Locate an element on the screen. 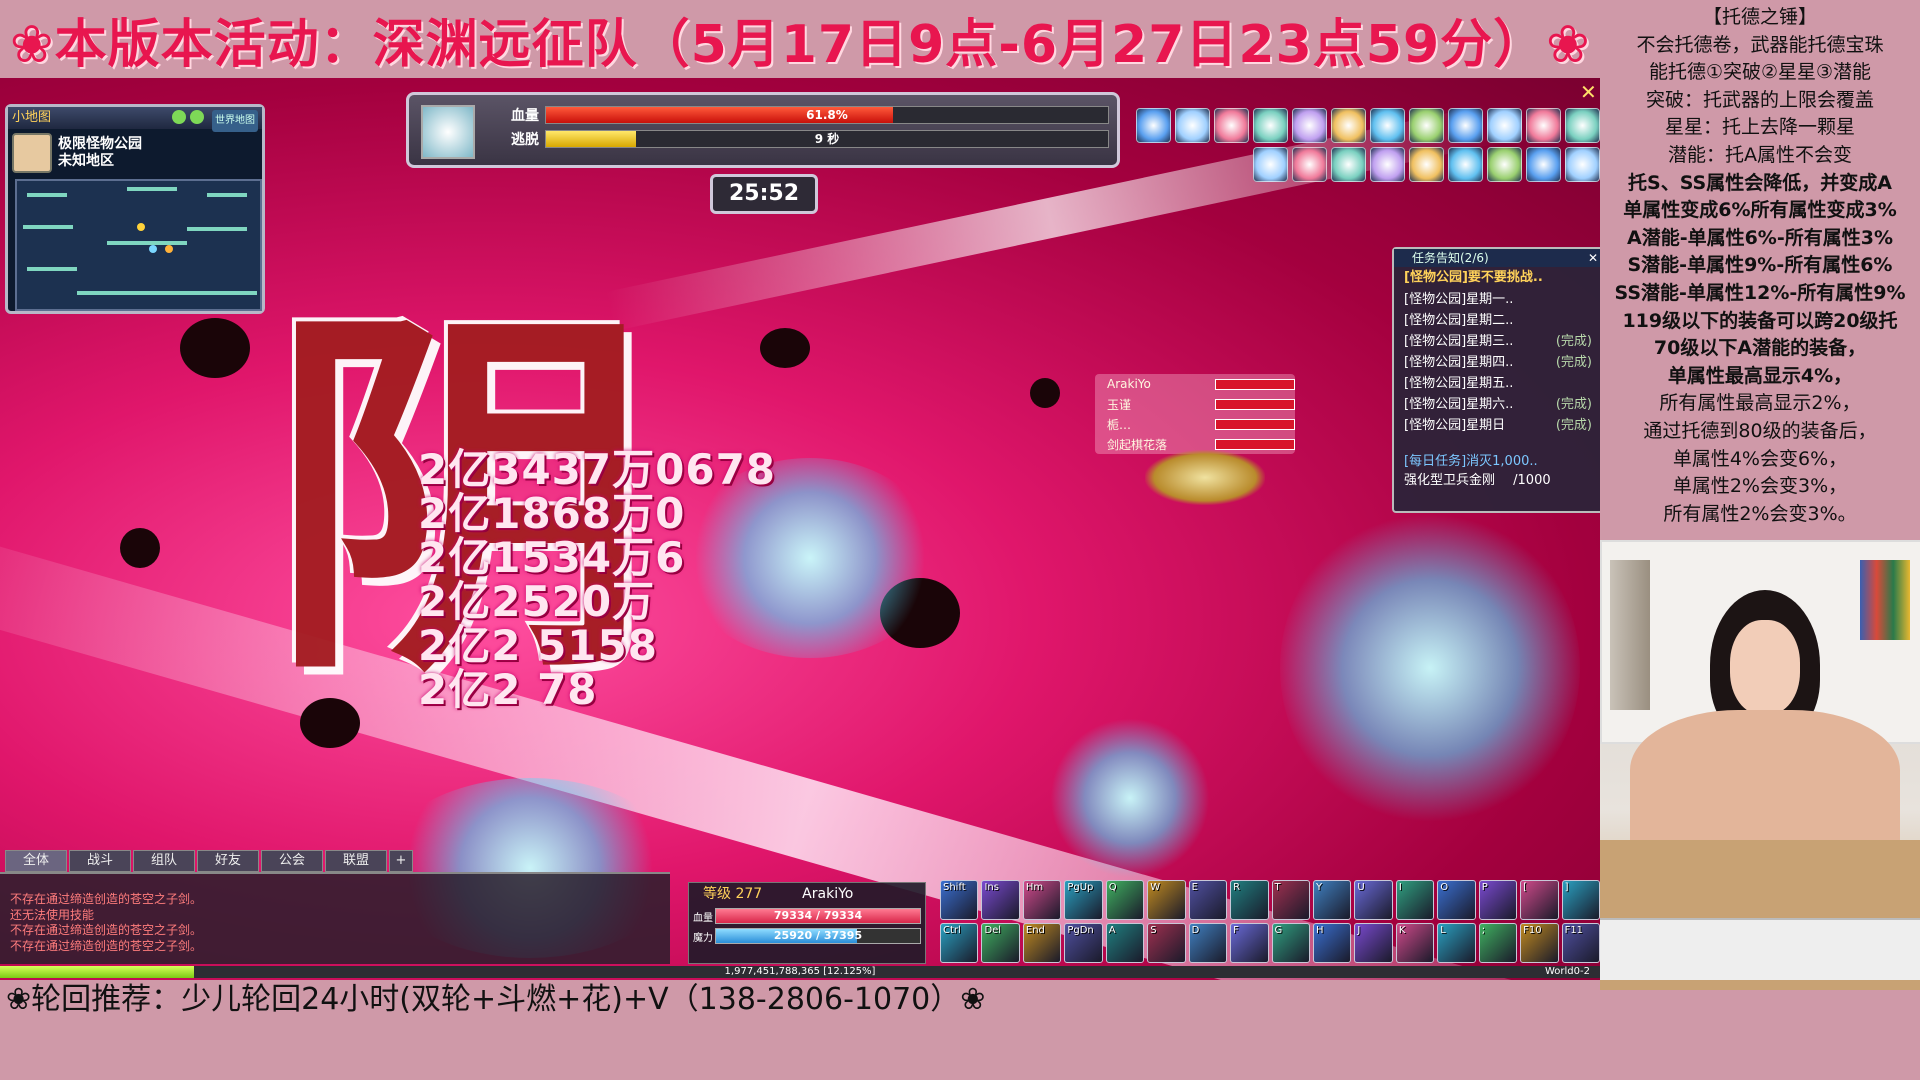 Image resolution: width=1920 pixels, height=1080 pixels. hotkey-slot: O is located at coordinates (1456, 900).